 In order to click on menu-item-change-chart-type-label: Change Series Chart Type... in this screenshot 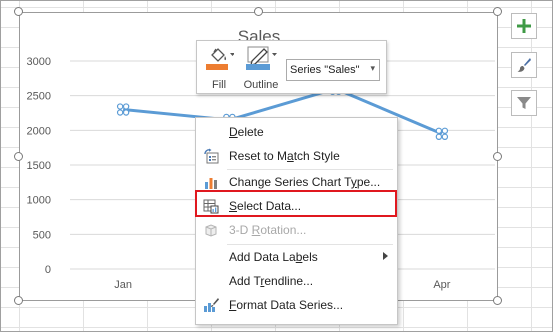, I will do `click(305, 182)`.